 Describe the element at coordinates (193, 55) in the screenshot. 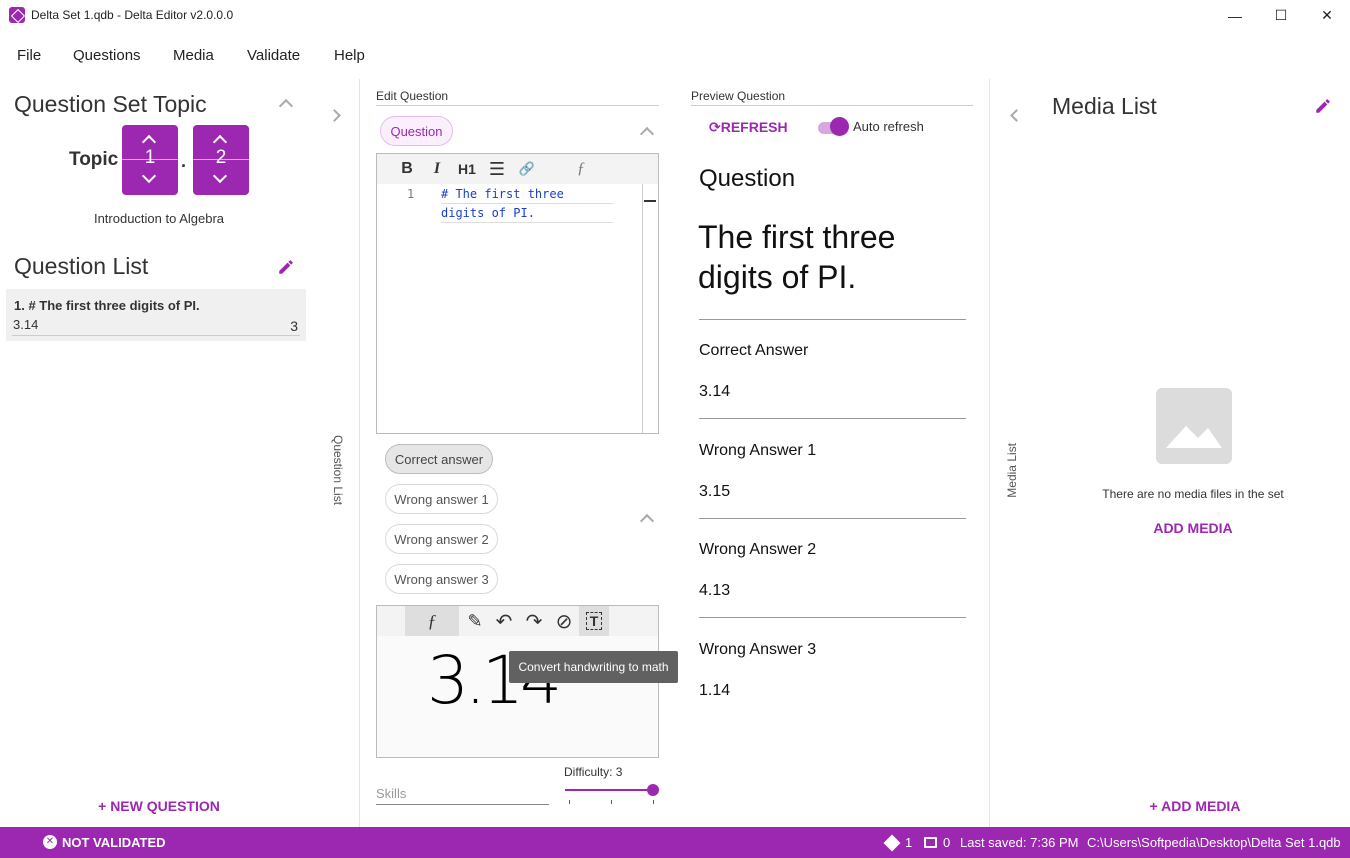

I see `menu-media: Media` at that location.